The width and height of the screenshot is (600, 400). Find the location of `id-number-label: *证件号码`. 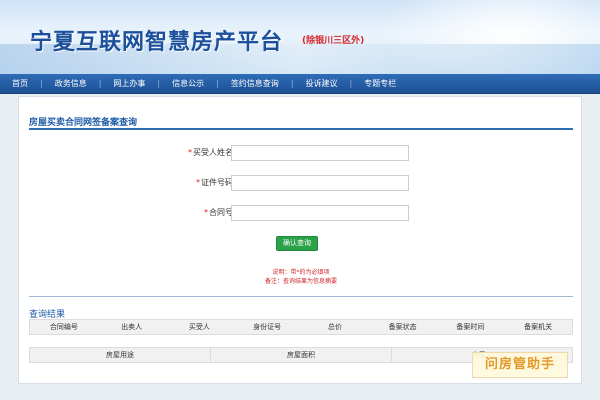

id-number-label: *证件号码 is located at coordinates (214, 182).